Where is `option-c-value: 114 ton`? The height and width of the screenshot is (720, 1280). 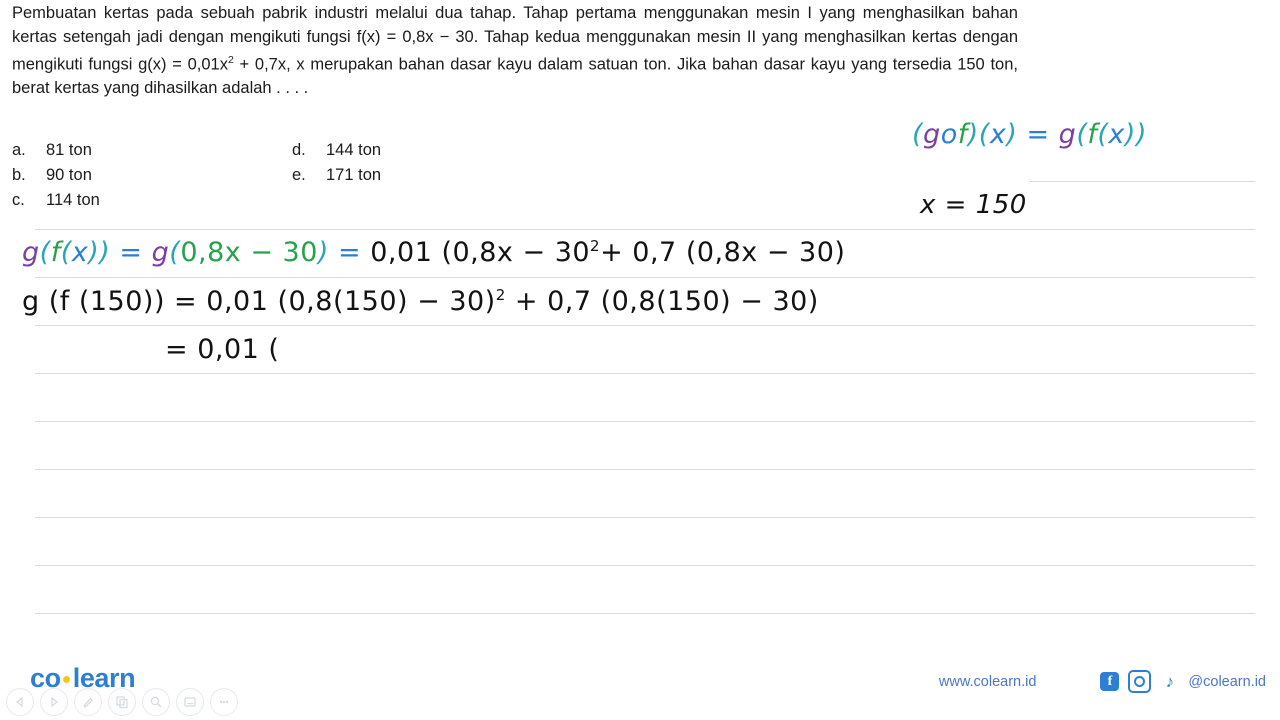 option-c-value: 114 ton is located at coordinates (73, 200).